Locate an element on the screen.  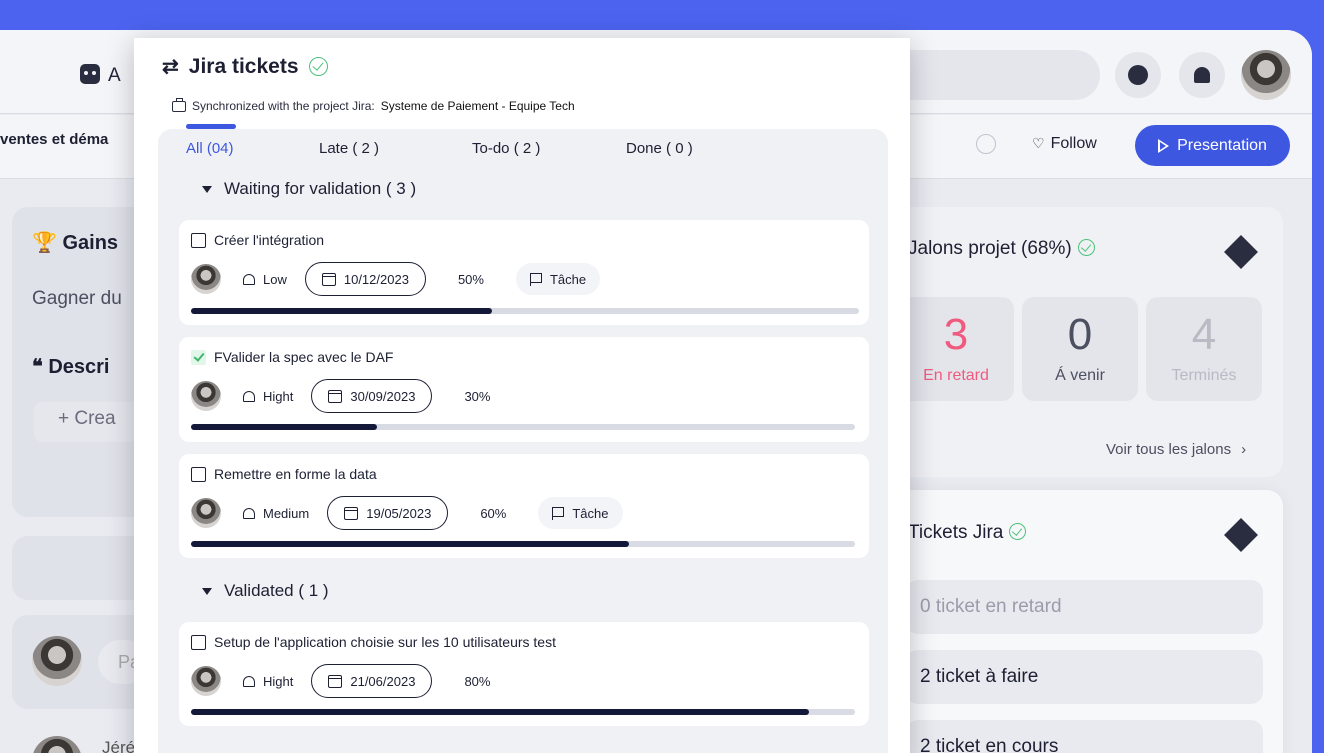
stat-late: 3 En retard is located at coordinates (956, 349).